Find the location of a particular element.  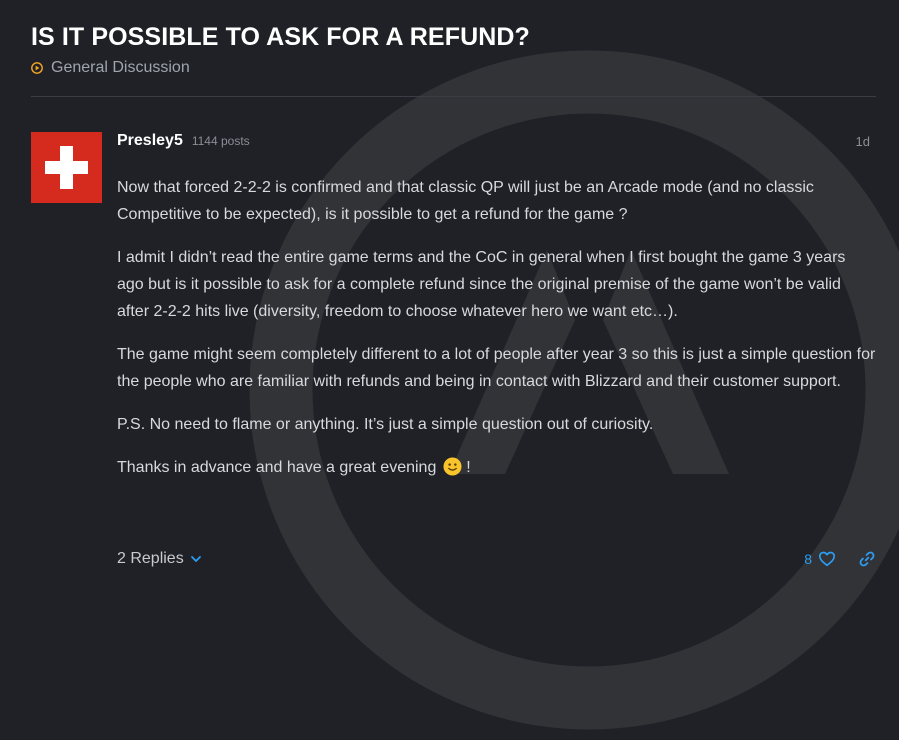

link-icon is located at coordinates (867, 559).